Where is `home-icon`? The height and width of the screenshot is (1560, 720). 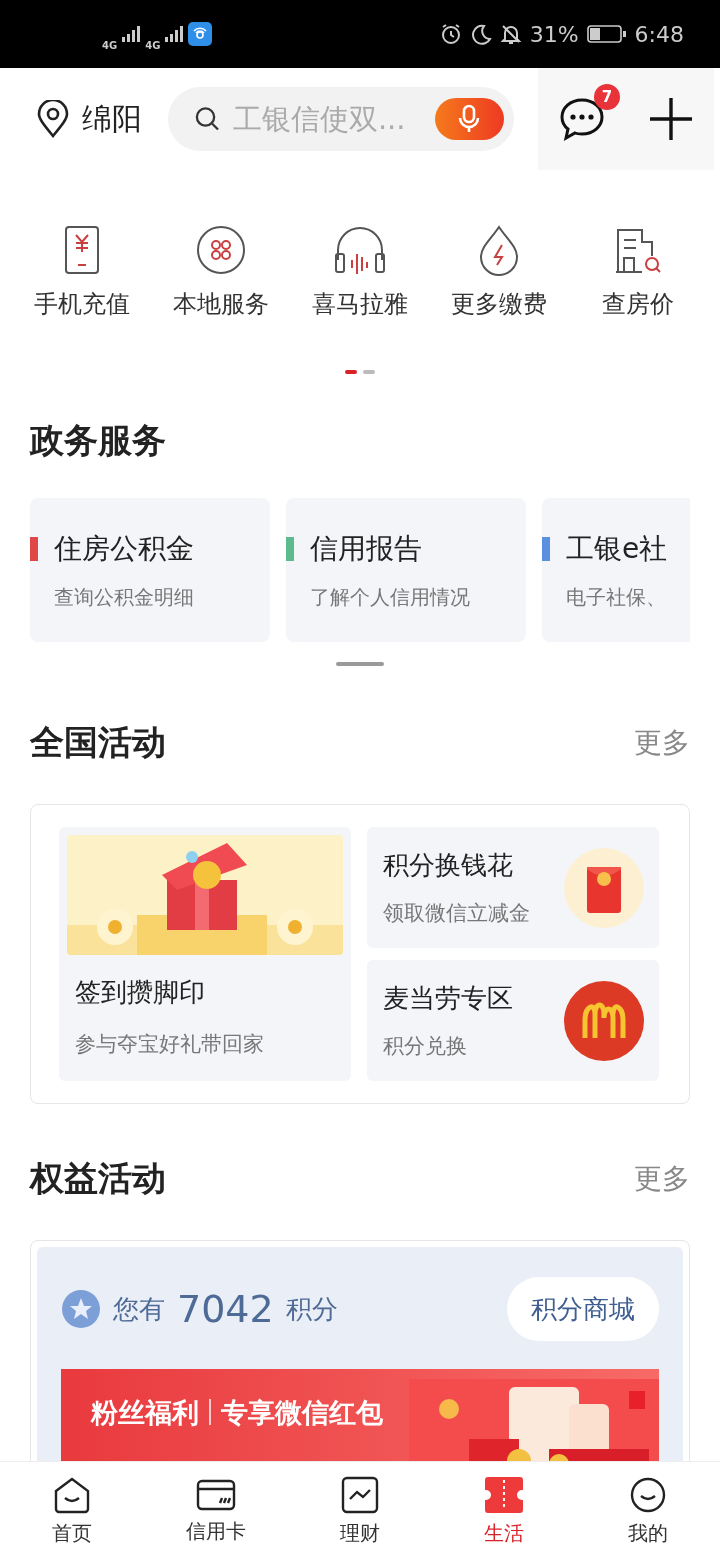
home-icon is located at coordinates (72, 1494).